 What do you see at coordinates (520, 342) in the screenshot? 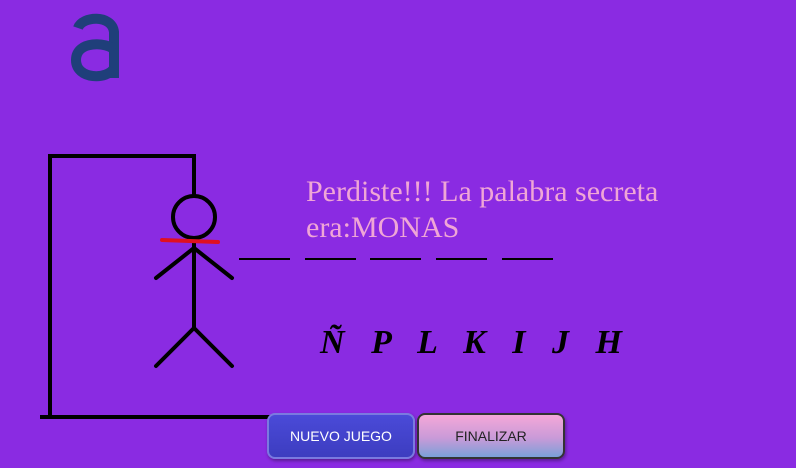
I see `wrong-letter: I` at bounding box center [520, 342].